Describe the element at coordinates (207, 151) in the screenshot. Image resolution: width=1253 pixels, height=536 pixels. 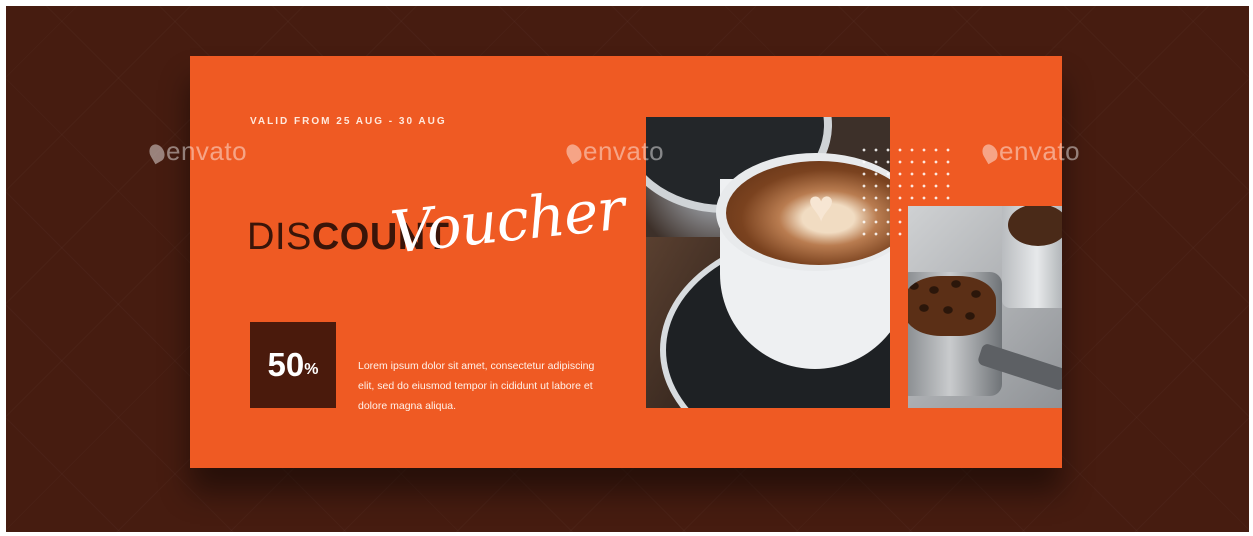
I see `watermark-text-1: envato` at that location.